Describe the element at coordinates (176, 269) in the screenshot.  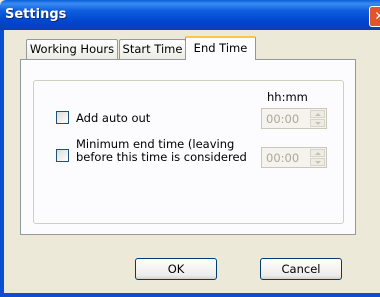
I see `ok-button: OK` at that location.